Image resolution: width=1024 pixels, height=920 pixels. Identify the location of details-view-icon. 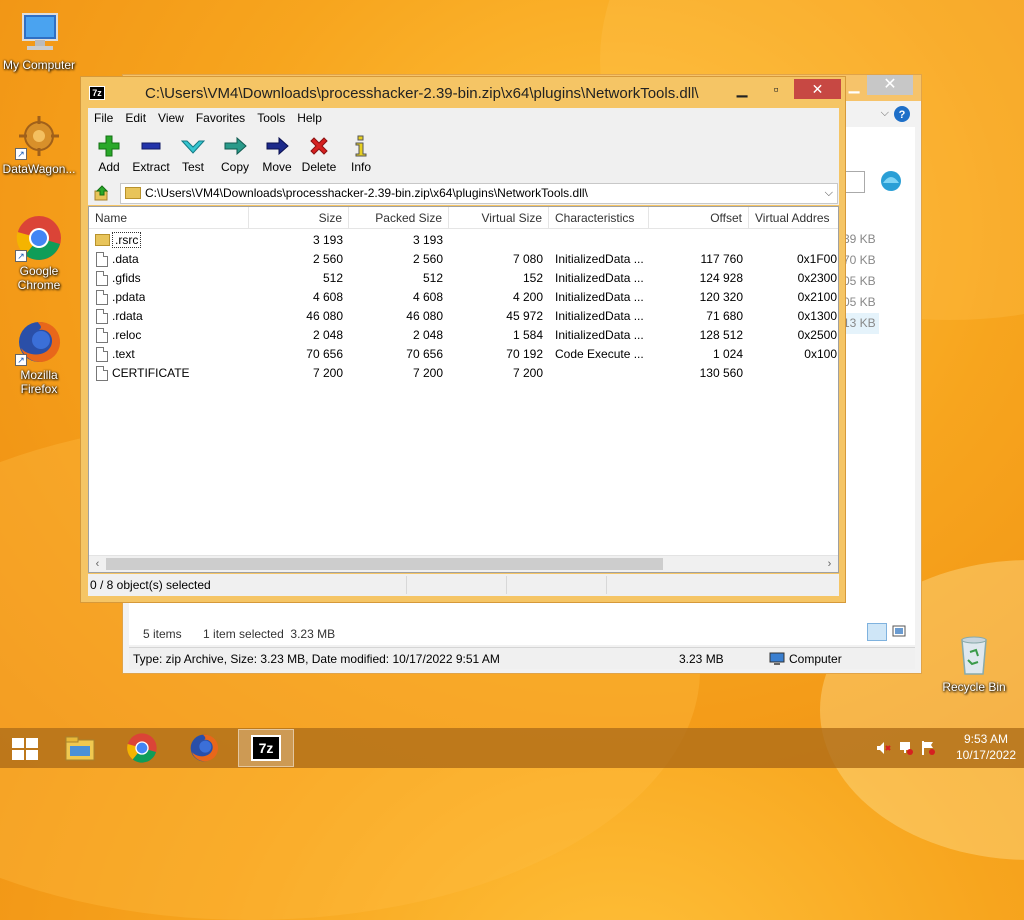
(877, 632).